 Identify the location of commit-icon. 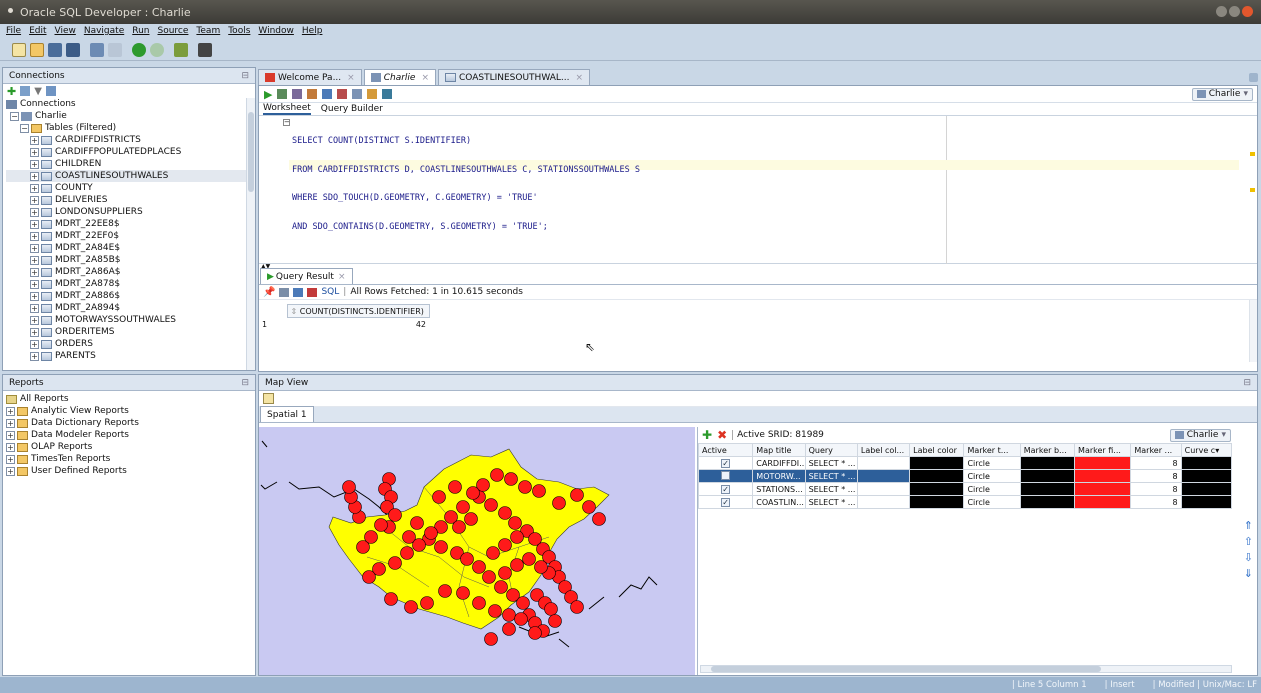
(327, 94).